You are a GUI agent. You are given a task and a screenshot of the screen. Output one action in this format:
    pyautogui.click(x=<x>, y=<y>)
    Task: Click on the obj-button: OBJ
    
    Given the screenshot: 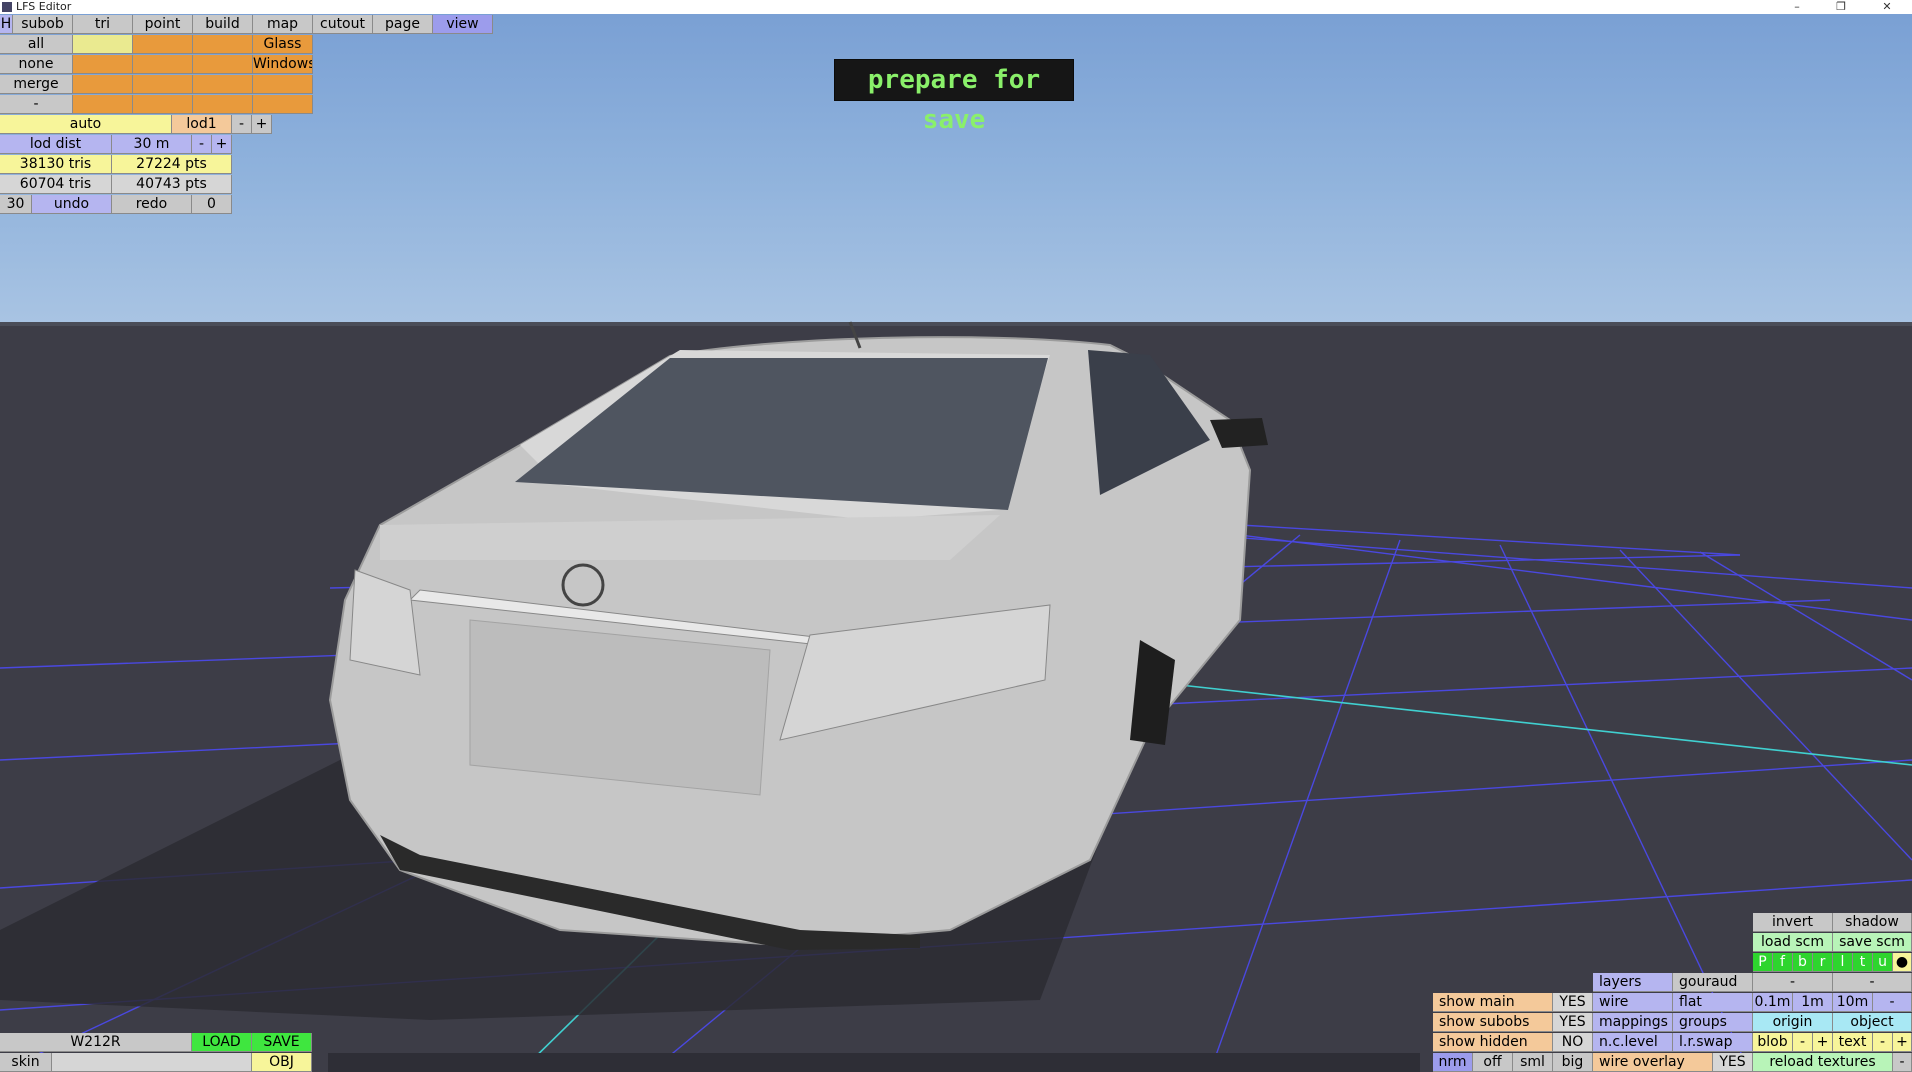 What is the action you would take?
    pyautogui.click(x=282, y=1062)
    